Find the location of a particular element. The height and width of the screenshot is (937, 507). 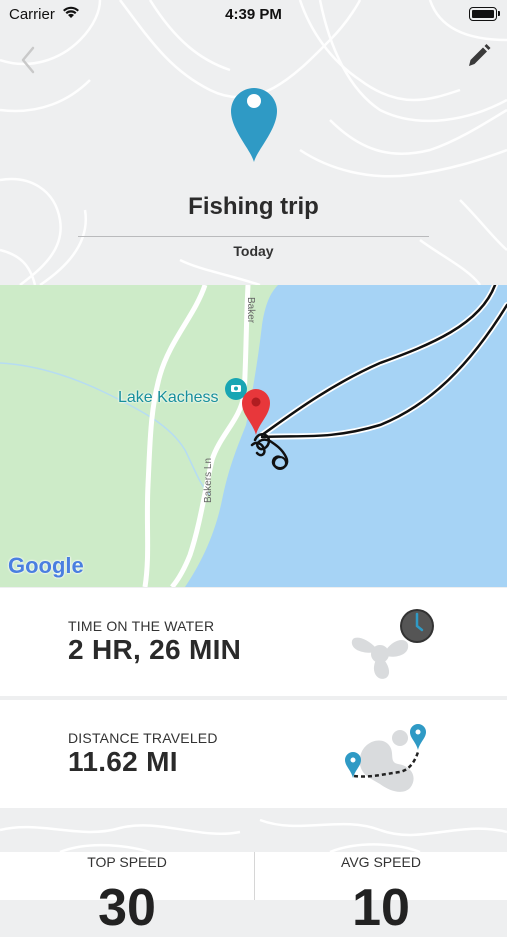

top-speed-stat: TOP SPEED 30 is located at coordinates (127, 893).